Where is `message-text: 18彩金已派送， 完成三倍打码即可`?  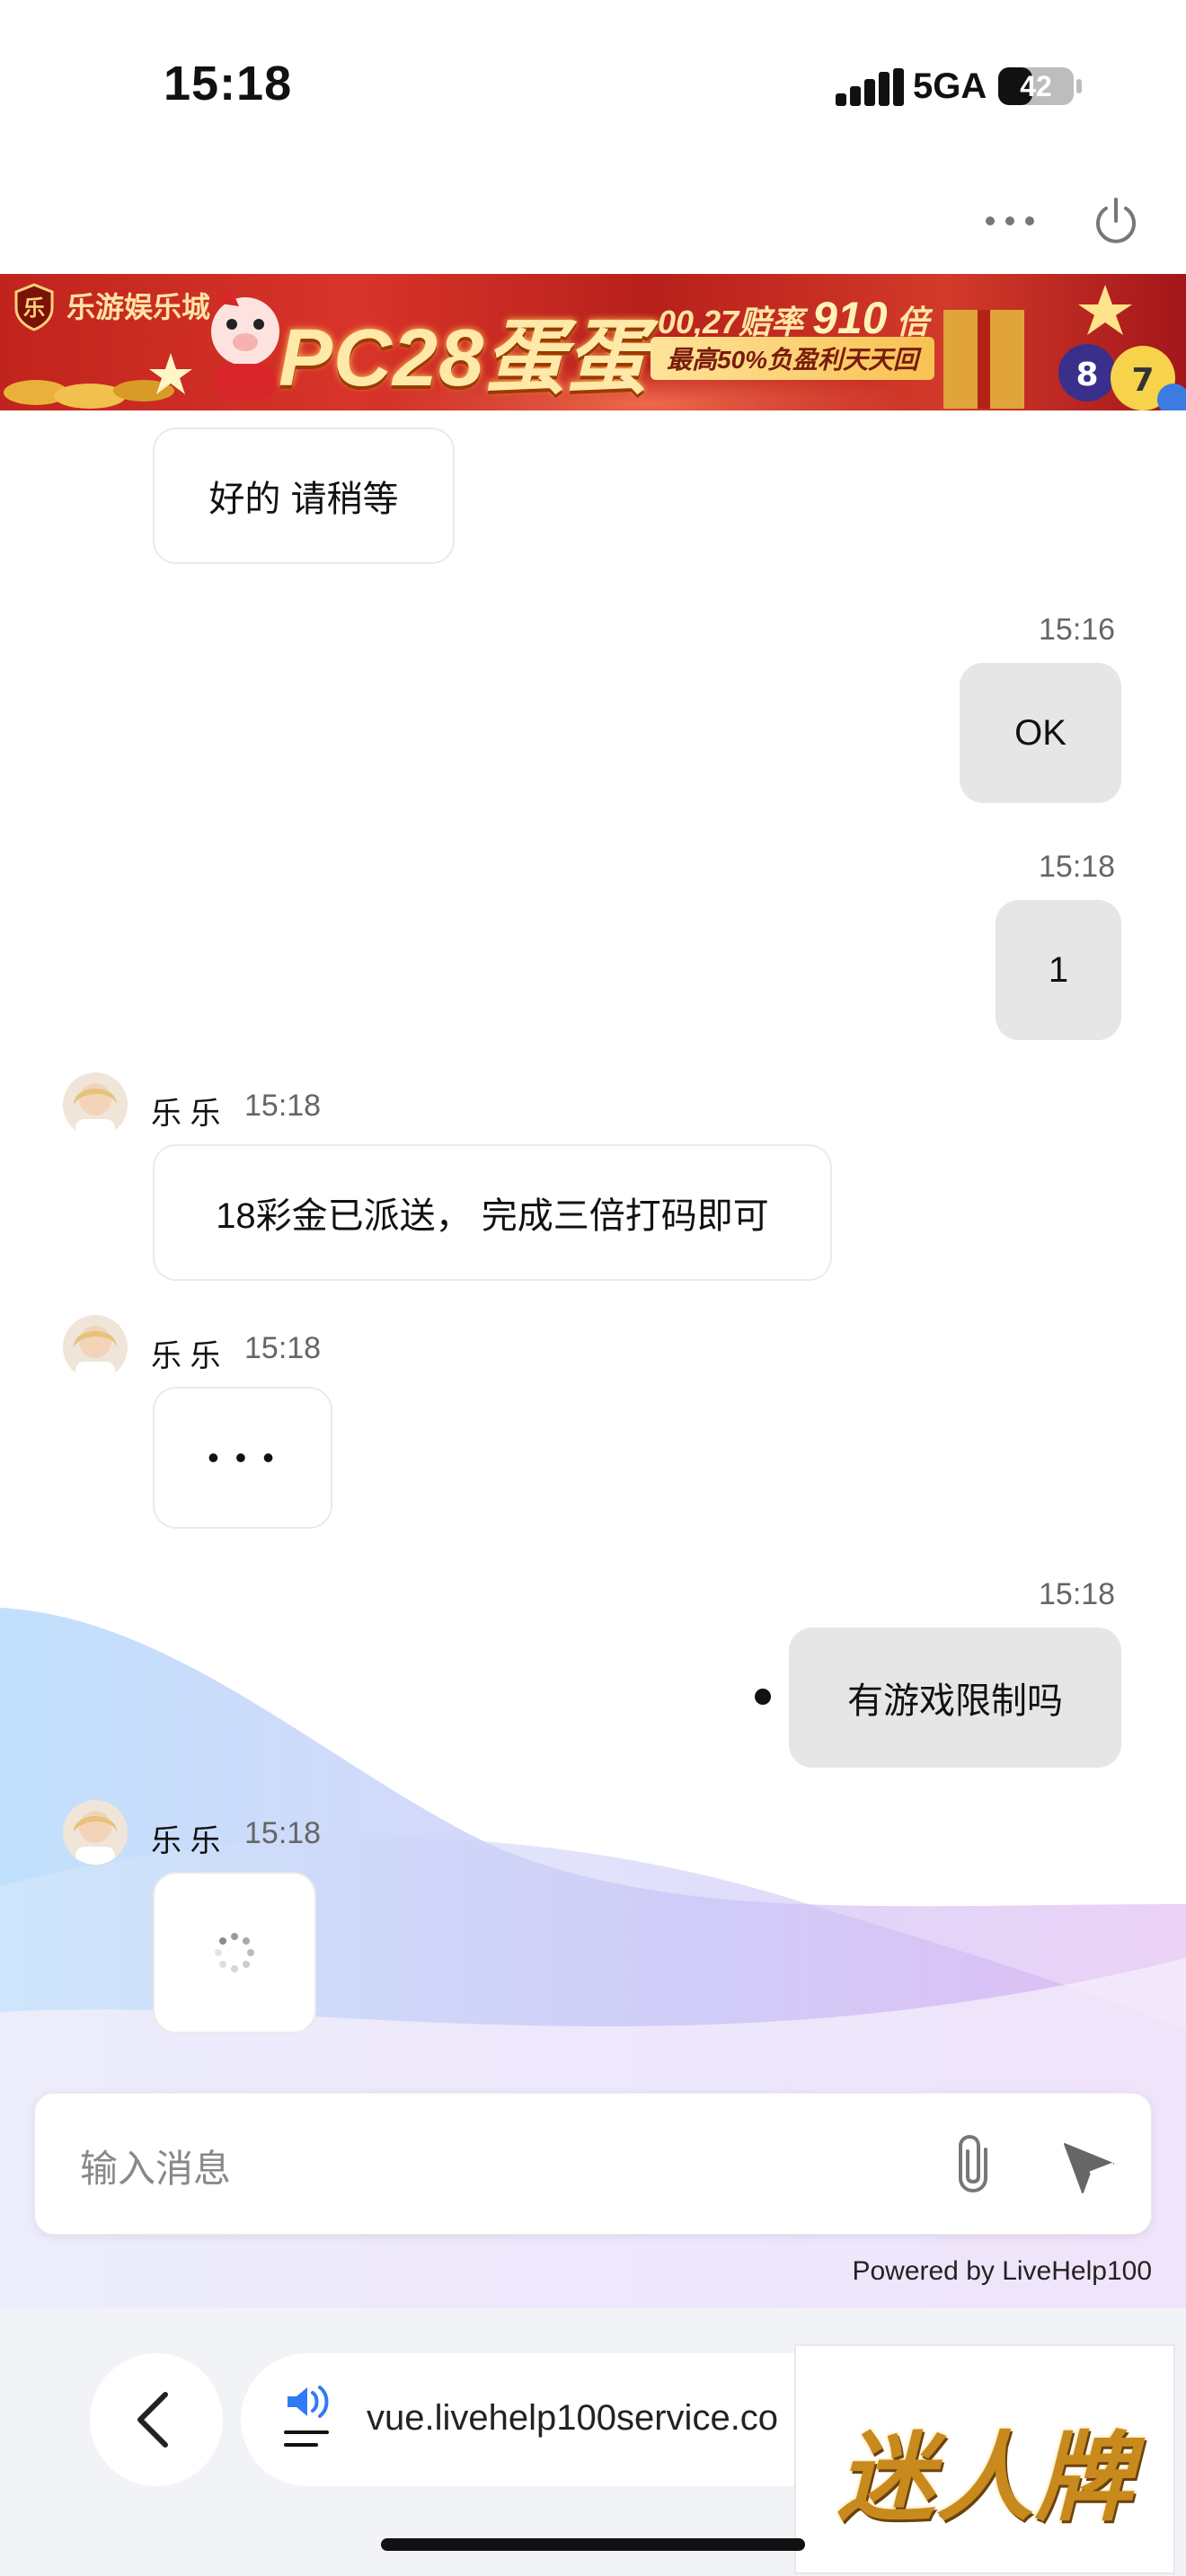
message-text: 18彩金已派送， 完成三倍打码即可 is located at coordinates (492, 1216).